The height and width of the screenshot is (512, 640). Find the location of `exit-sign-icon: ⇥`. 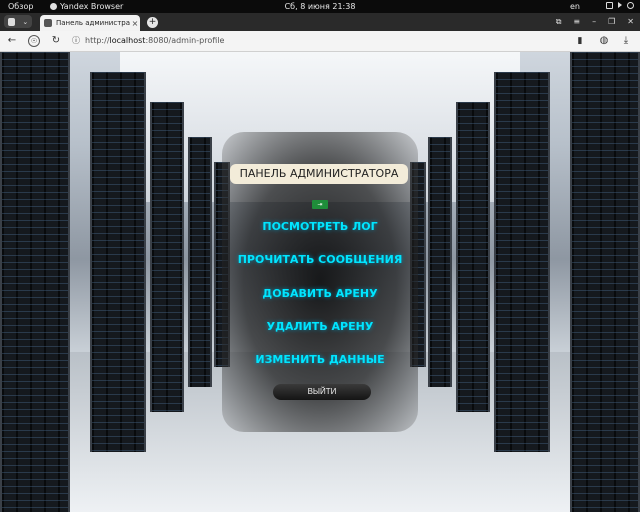

exit-sign-icon: ⇥ is located at coordinates (320, 204).